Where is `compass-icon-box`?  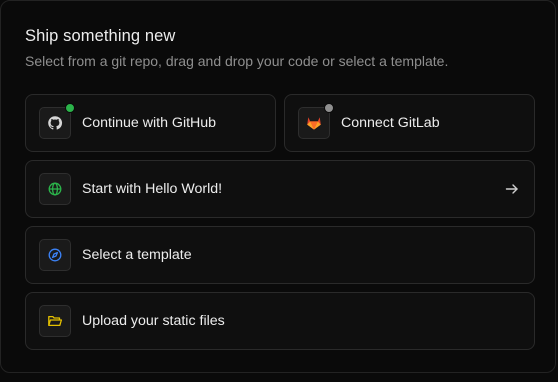 compass-icon-box is located at coordinates (55, 255).